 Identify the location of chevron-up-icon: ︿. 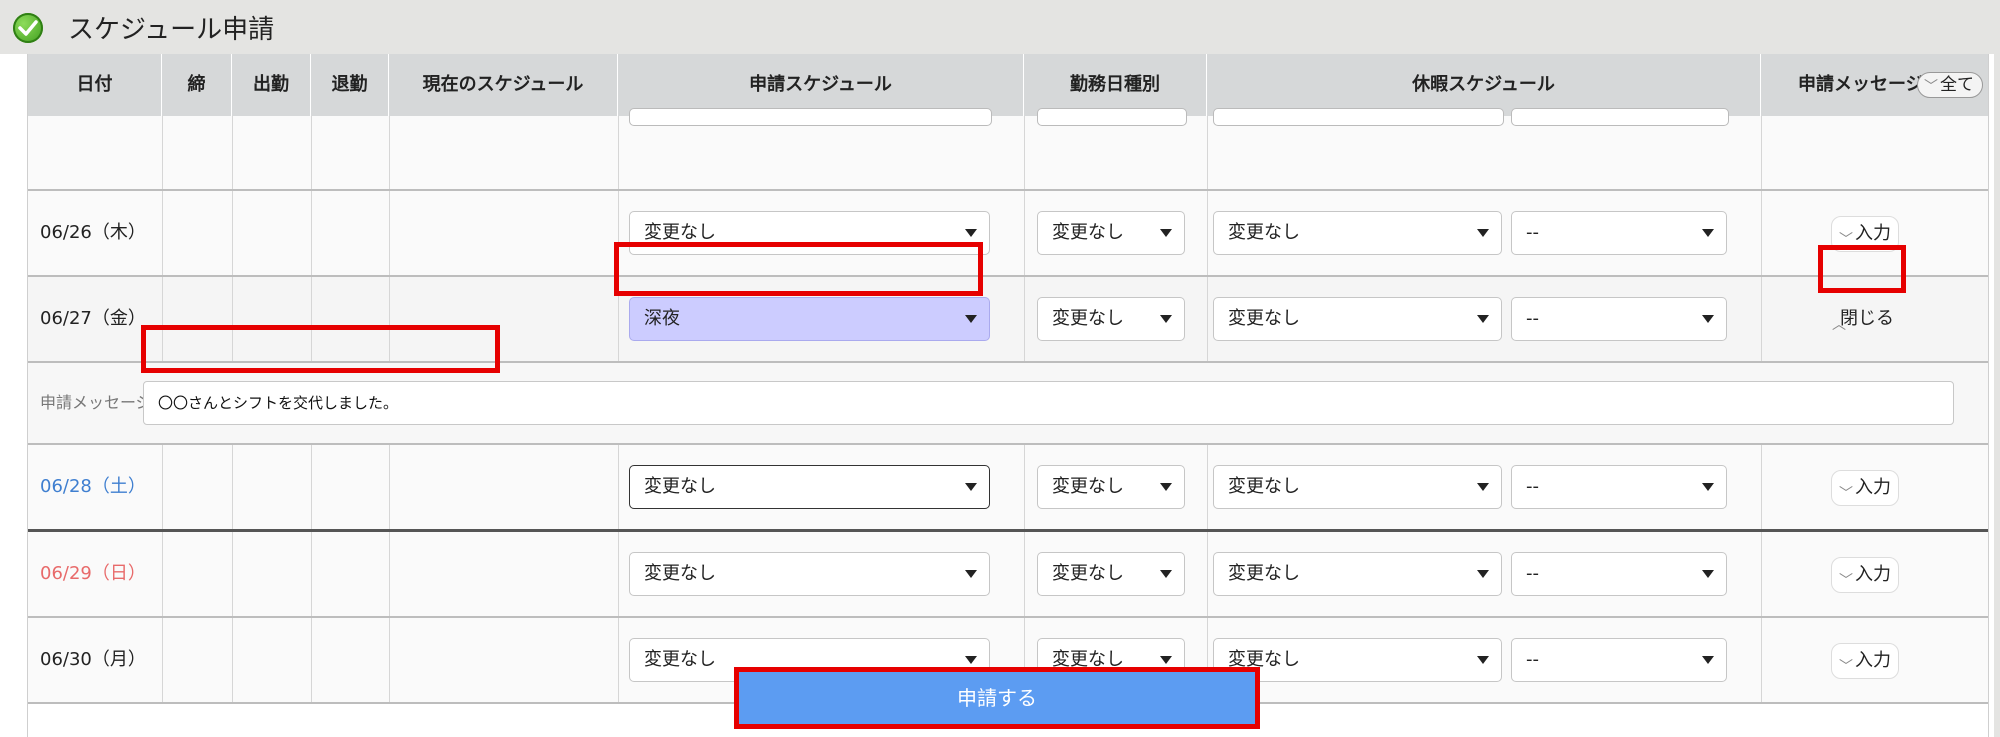
(1839, 325).